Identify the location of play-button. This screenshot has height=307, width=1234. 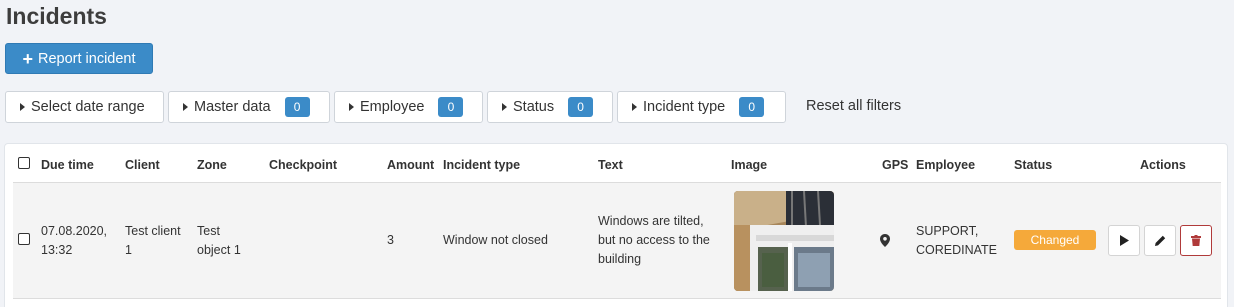
(1124, 240).